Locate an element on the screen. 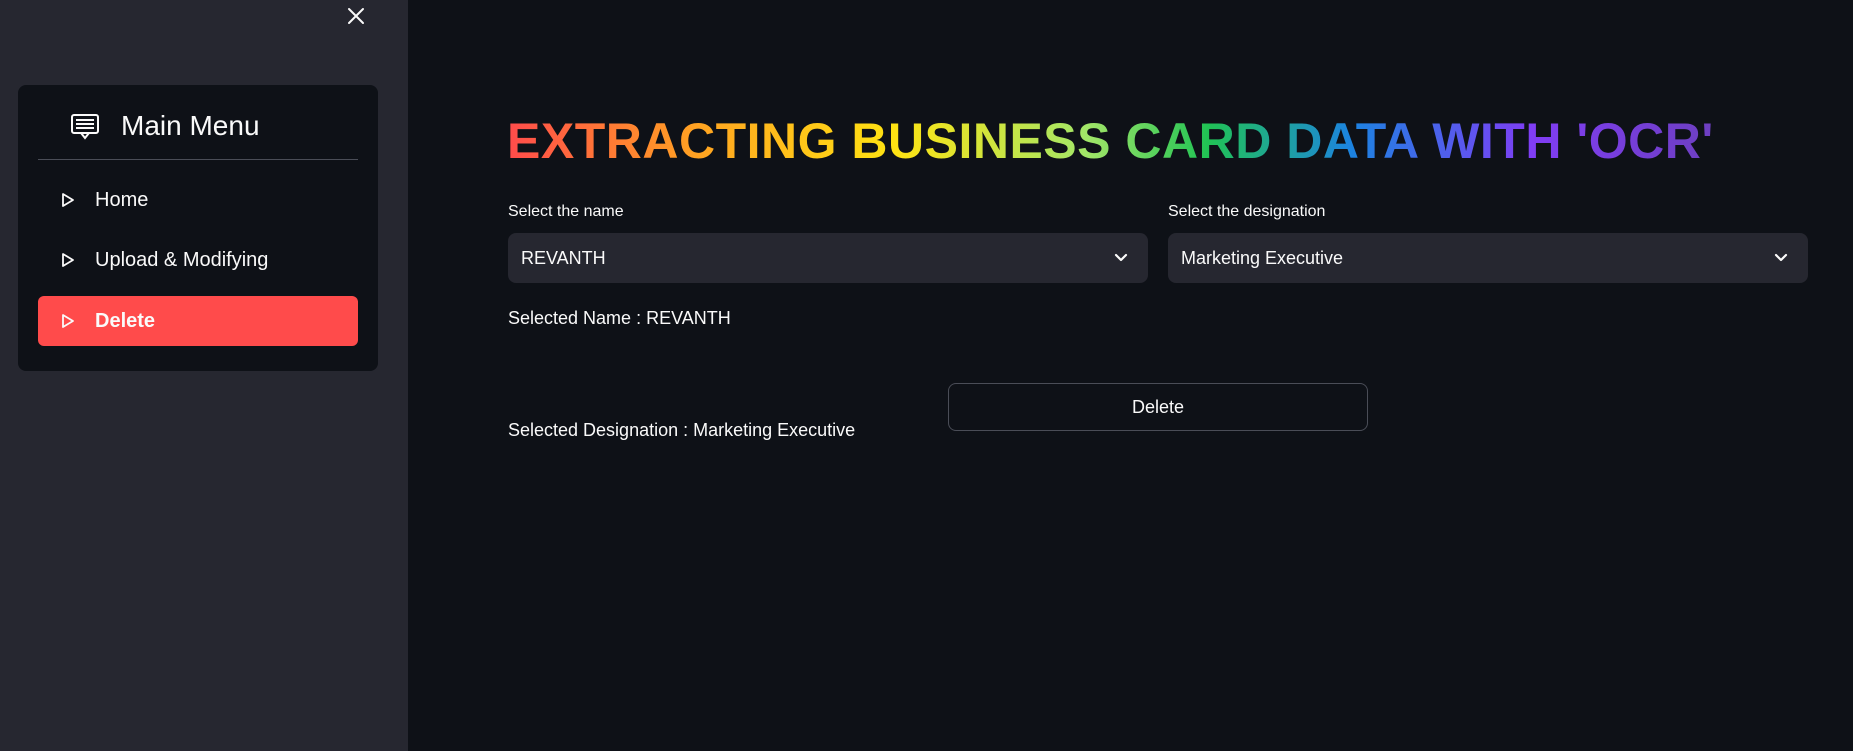 The image size is (1853, 751). designation-select-value: Marketing Executive is located at coordinates (1262, 257).